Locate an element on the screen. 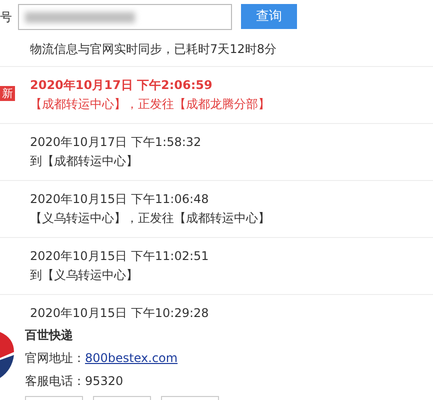  event-status: 【义乌转运中心】，正发往【成都转运中心】 is located at coordinates (150, 218).